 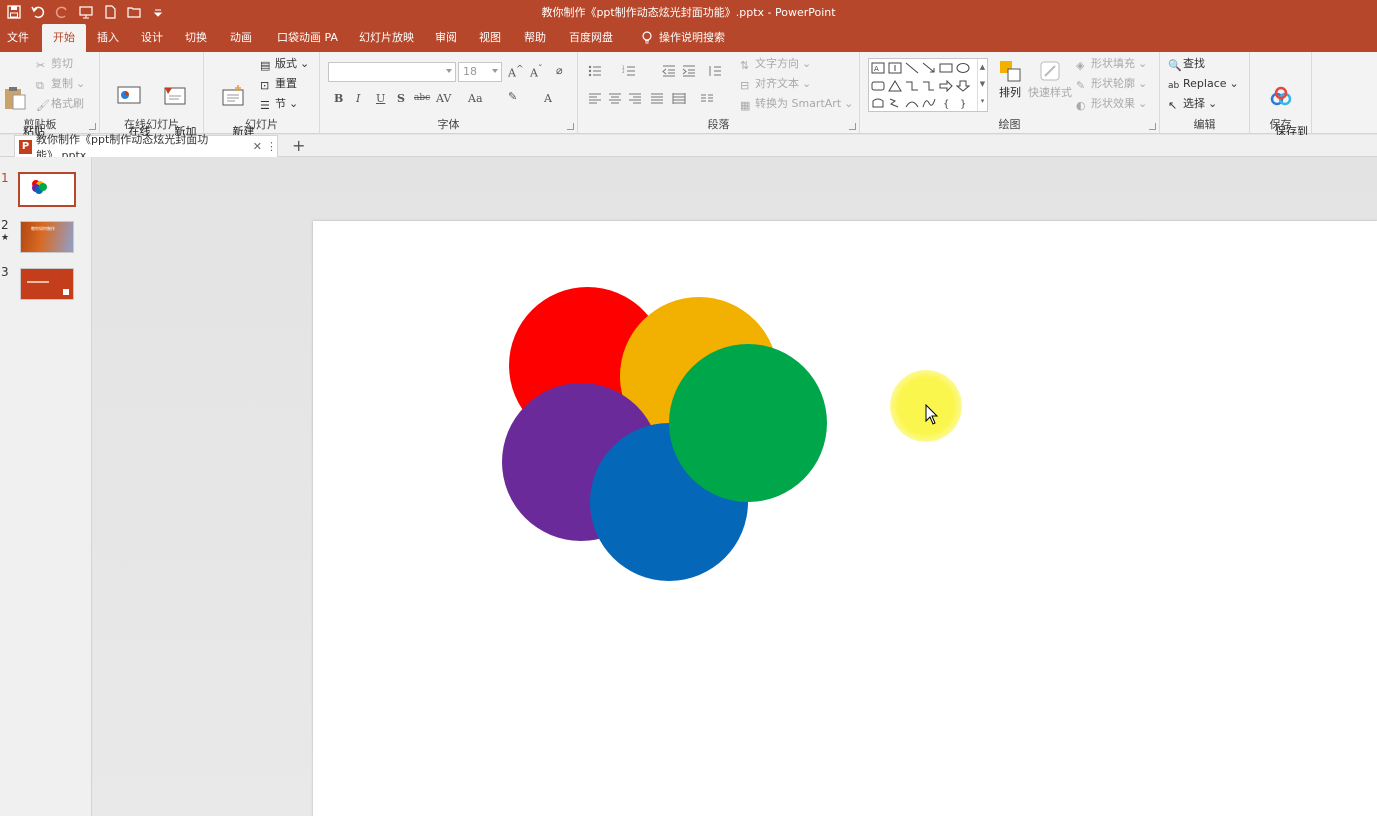 What do you see at coordinates (196, 38) in the screenshot?
I see `tab-transitions: 切换` at bounding box center [196, 38].